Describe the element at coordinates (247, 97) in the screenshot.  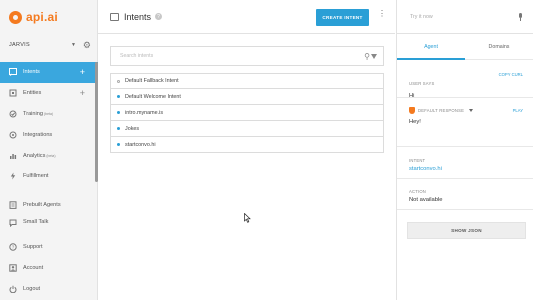
I see `list-item: Default Welcome Intent` at that location.